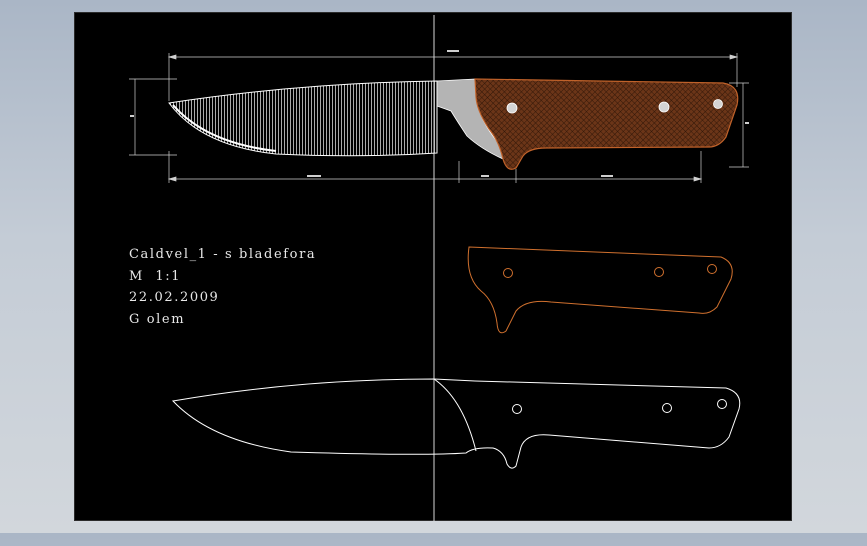 This screenshot has height=546, width=867. I want to click on full-tang-blank-outline, so click(456, 423).